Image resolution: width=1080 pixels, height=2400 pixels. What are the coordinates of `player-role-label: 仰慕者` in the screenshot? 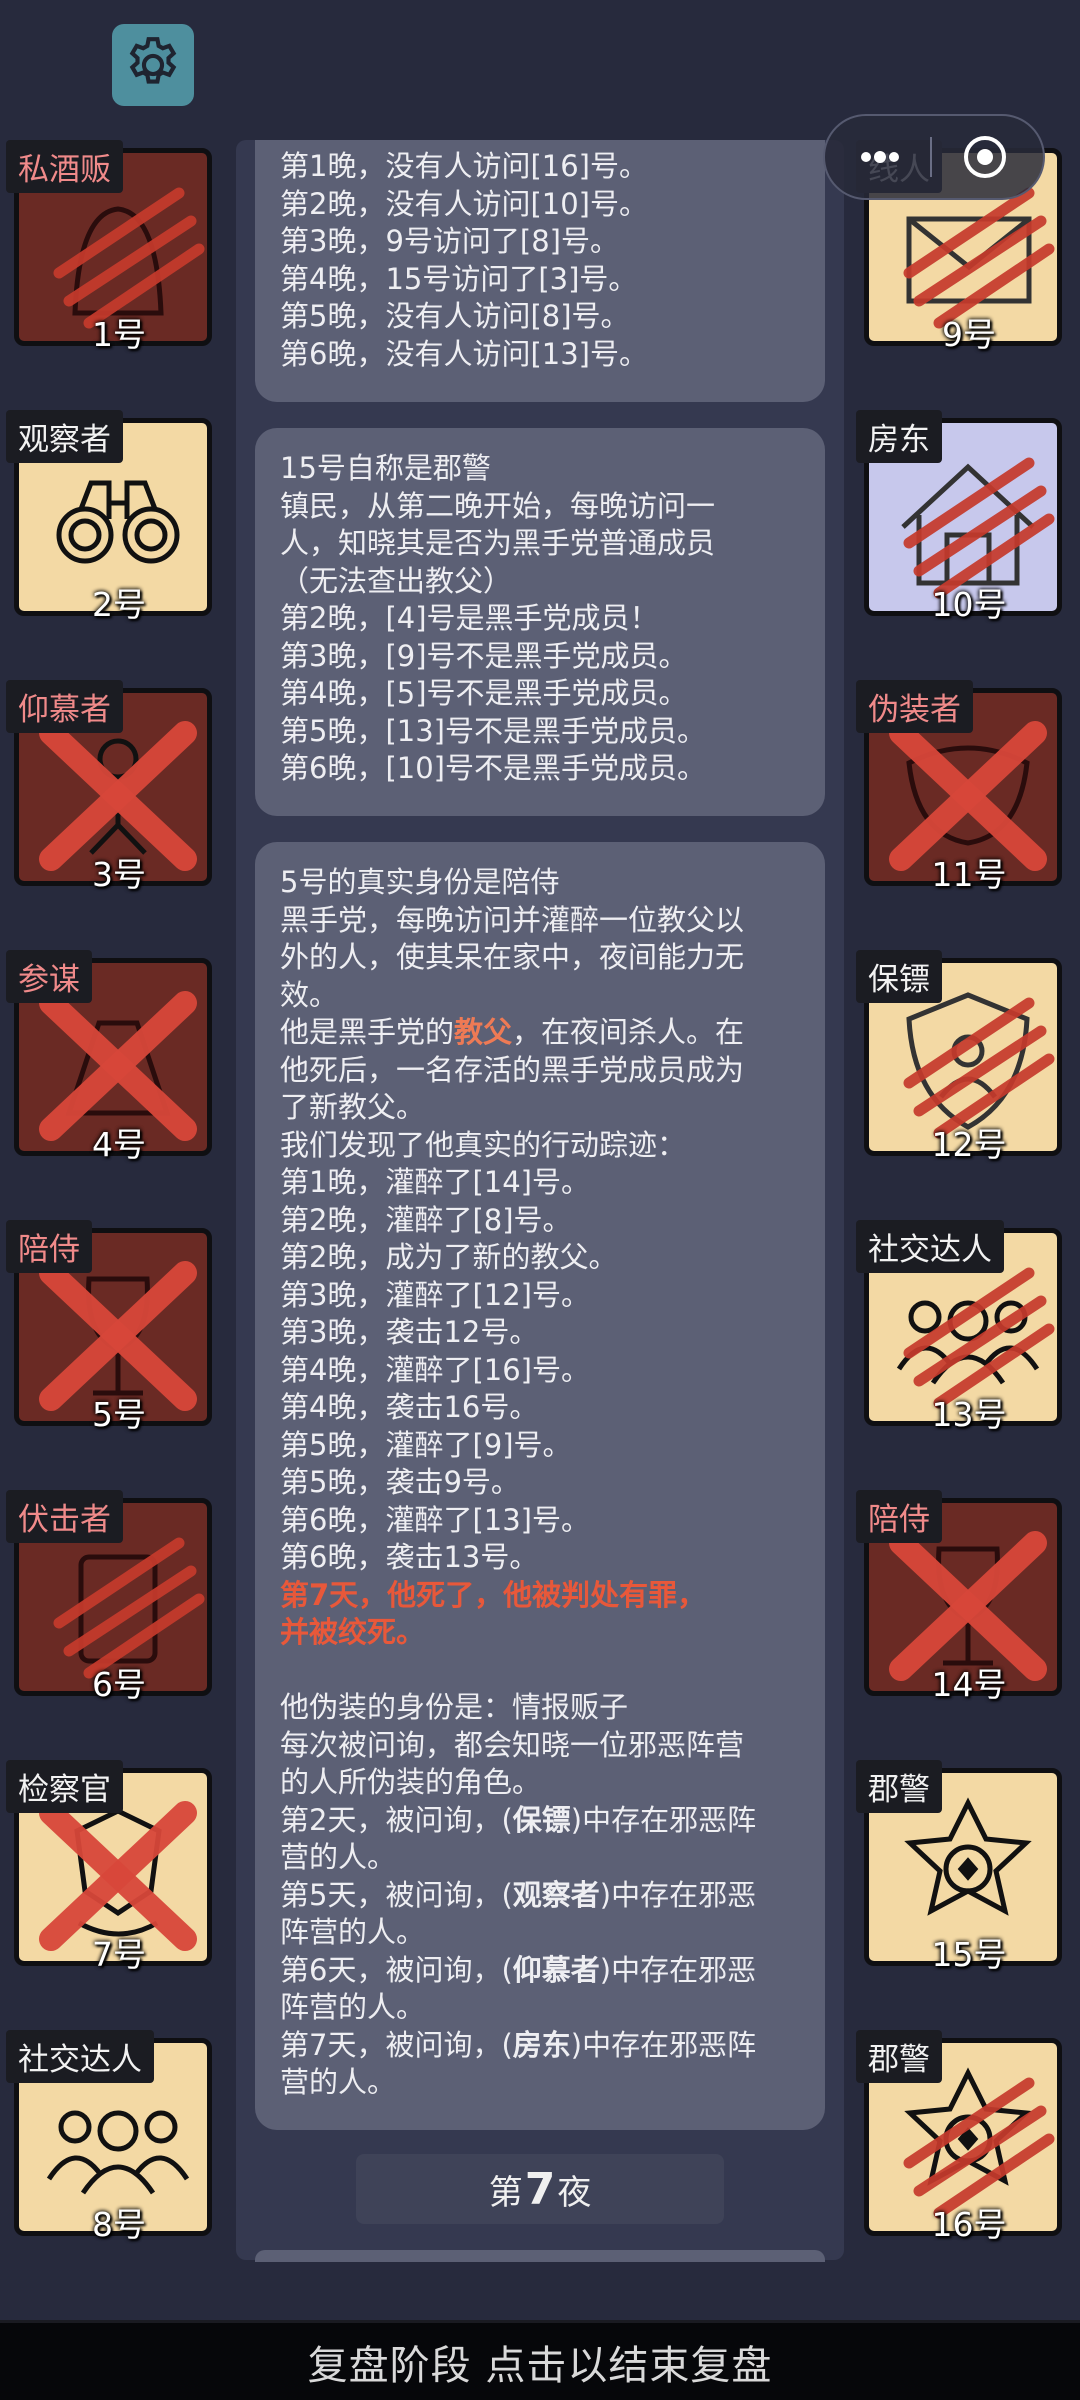 It's located at (64, 706).